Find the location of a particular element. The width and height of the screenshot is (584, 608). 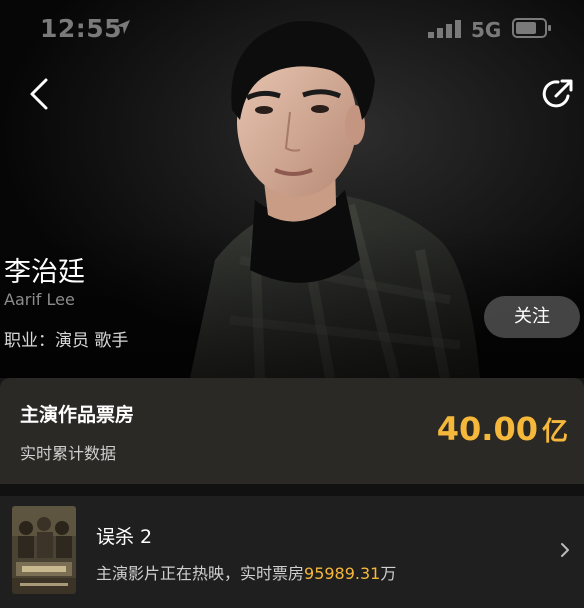

box-office-value: 40.00 is located at coordinates (487, 429).